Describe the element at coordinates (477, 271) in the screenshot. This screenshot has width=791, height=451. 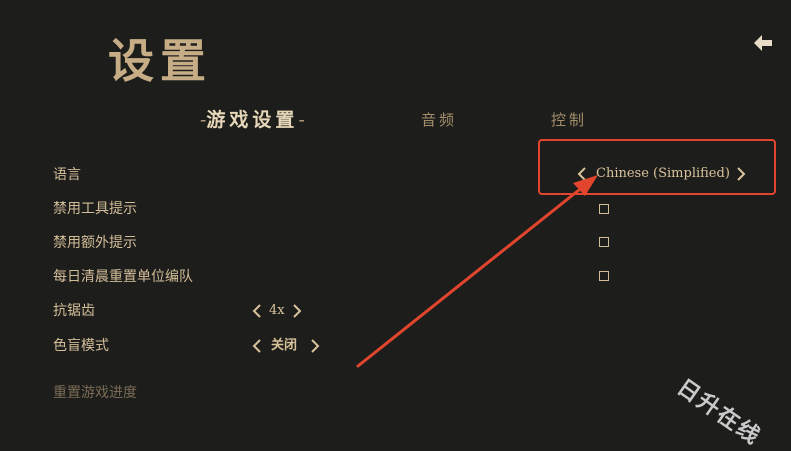
I see `annotation-arrow-icon` at that location.